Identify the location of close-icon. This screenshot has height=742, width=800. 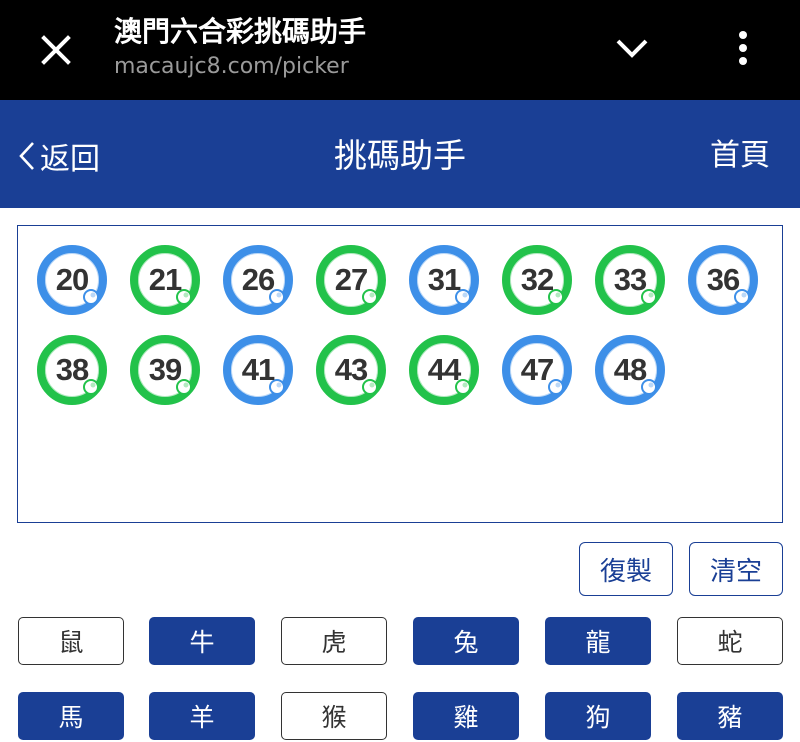
(56, 50).